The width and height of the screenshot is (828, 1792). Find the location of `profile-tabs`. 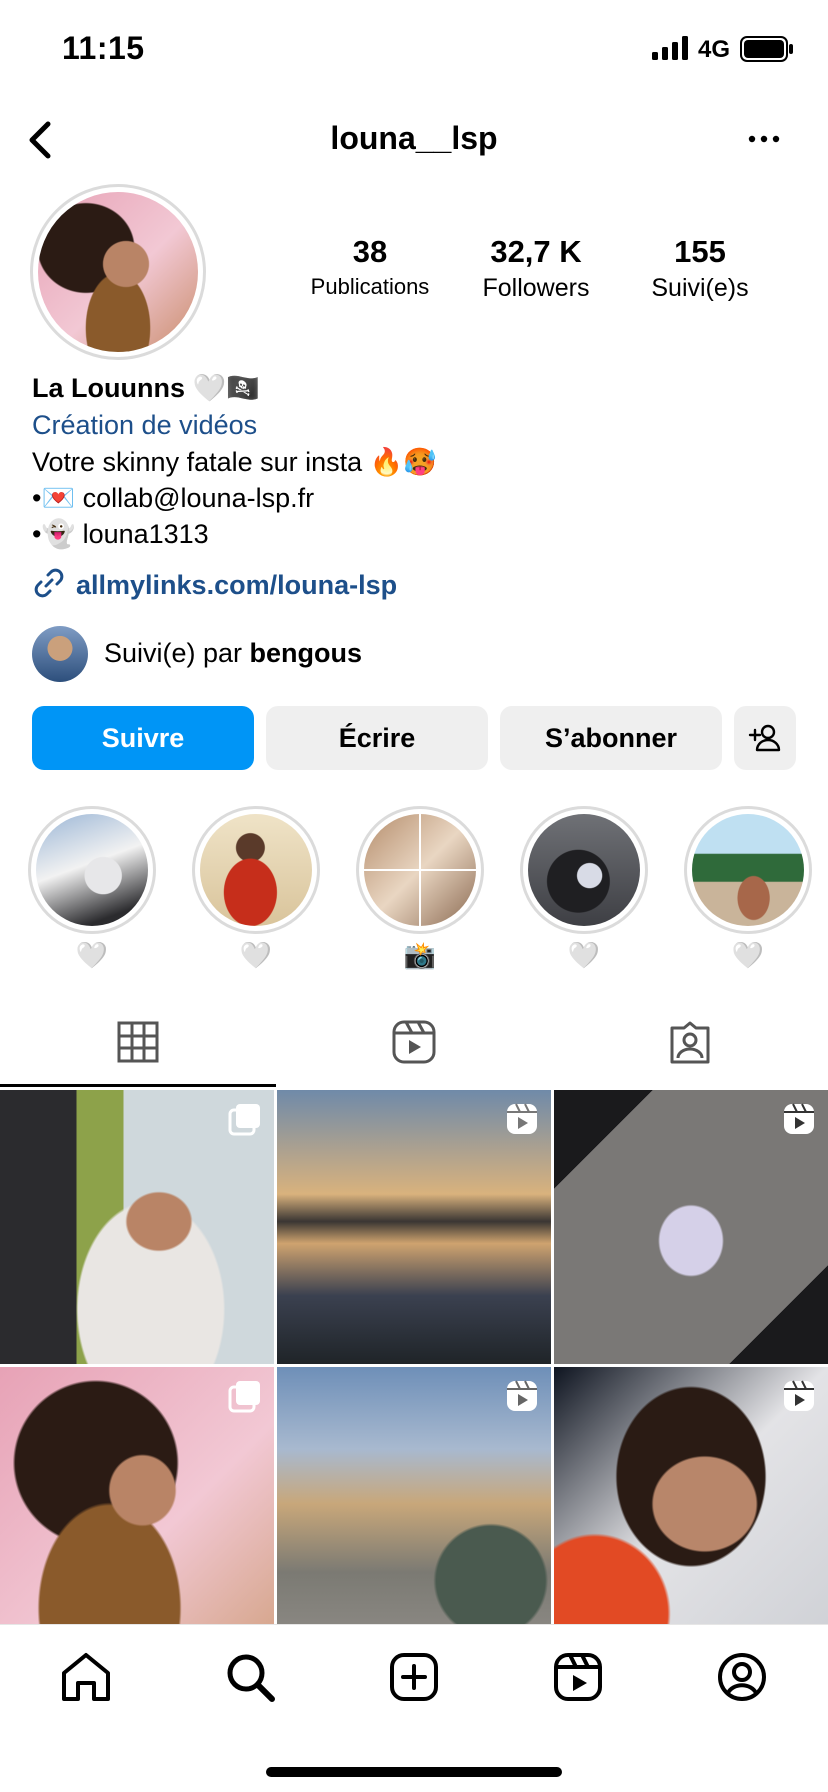

profile-tabs is located at coordinates (414, 1042).